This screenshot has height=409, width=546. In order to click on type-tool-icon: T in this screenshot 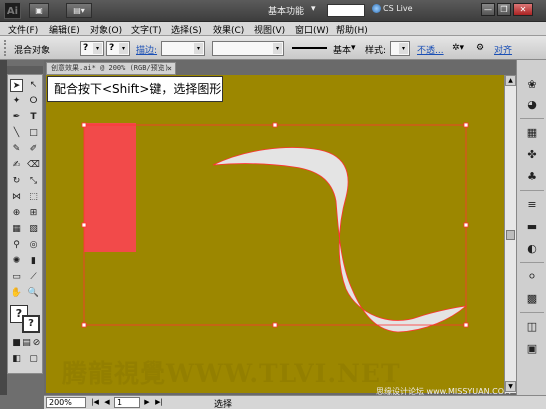, I will do `click(33, 117)`.